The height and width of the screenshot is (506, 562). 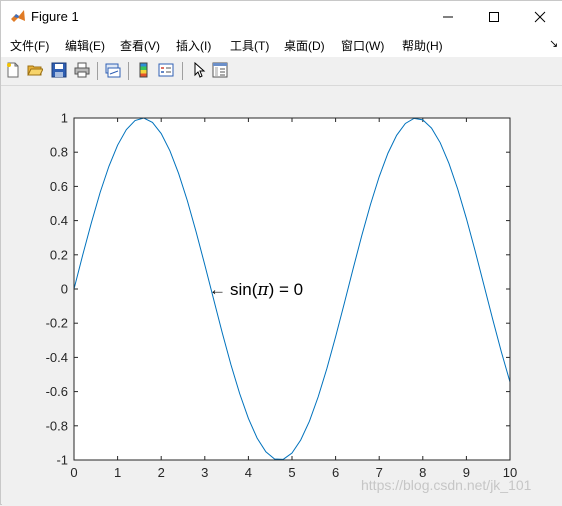 I want to click on x-tick-label: 1, so click(x=117, y=472).